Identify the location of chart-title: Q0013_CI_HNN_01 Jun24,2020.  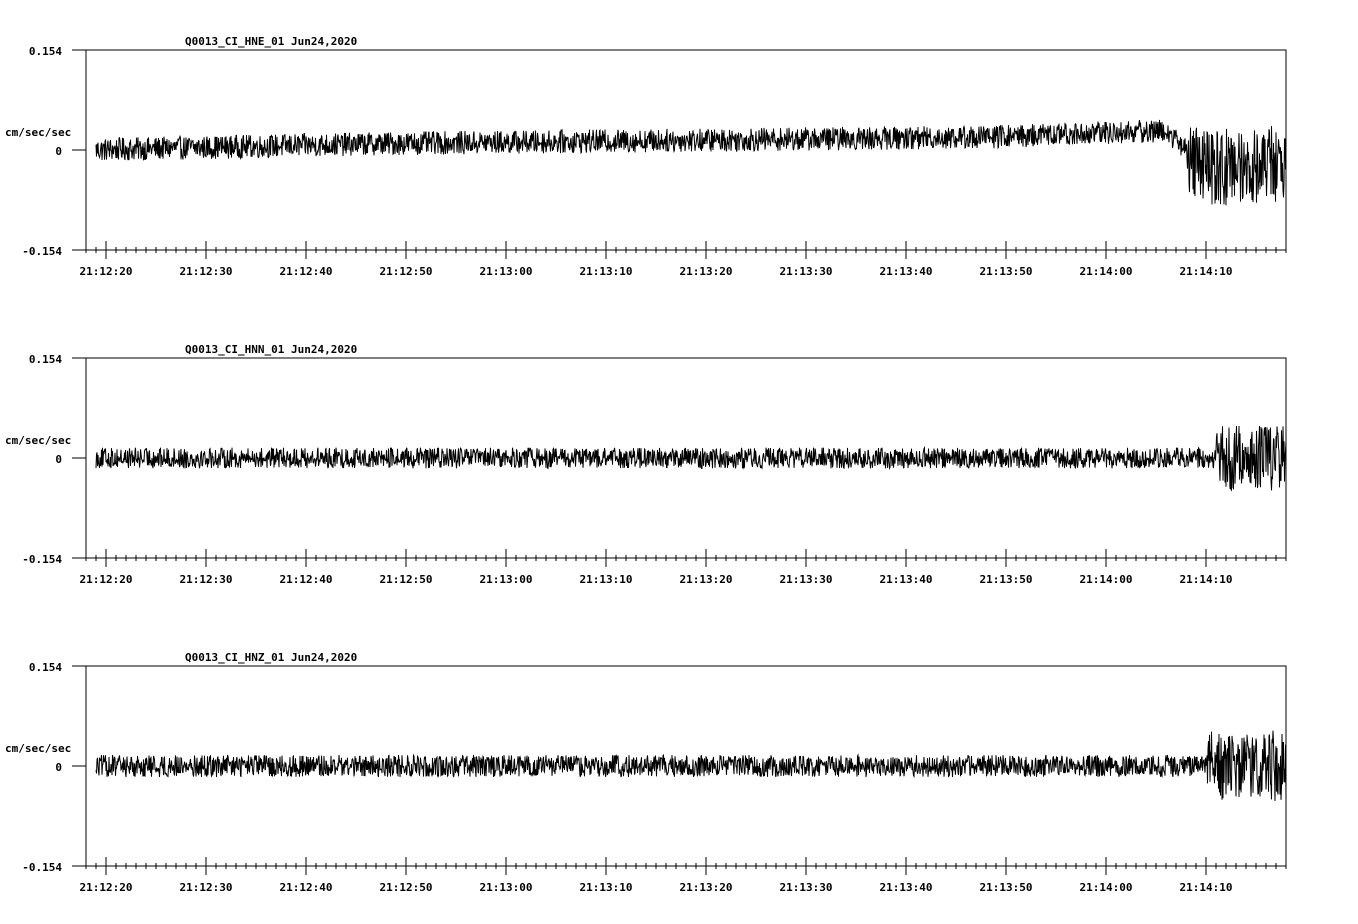
(271, 349).